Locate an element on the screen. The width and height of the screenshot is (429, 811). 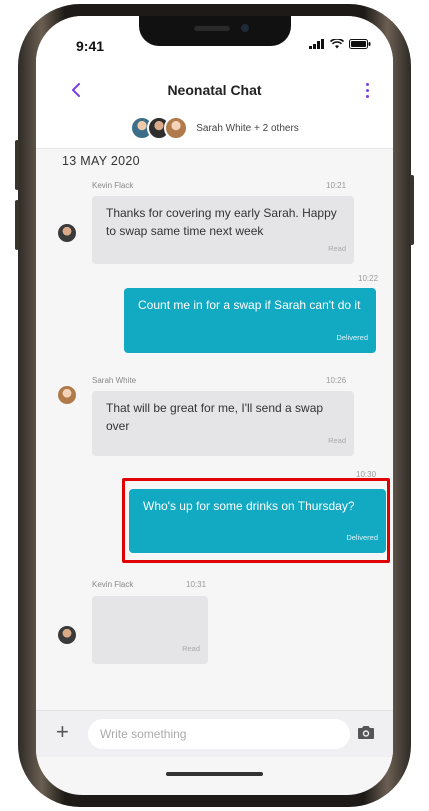
volume-down-button-hardware is located at coordinates (17, 225).